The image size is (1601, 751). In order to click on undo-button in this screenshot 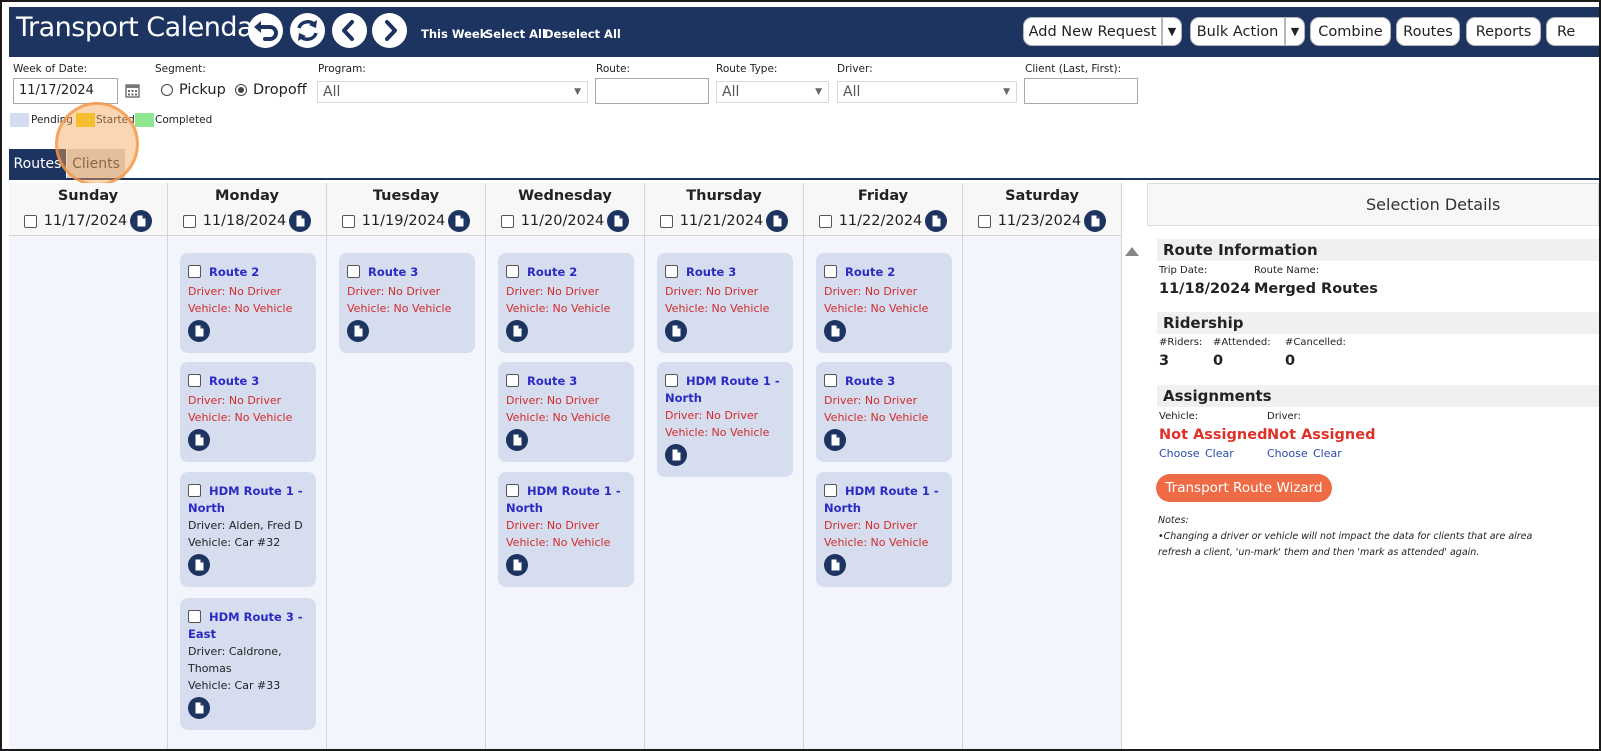, I will do `click(265, 30)`.